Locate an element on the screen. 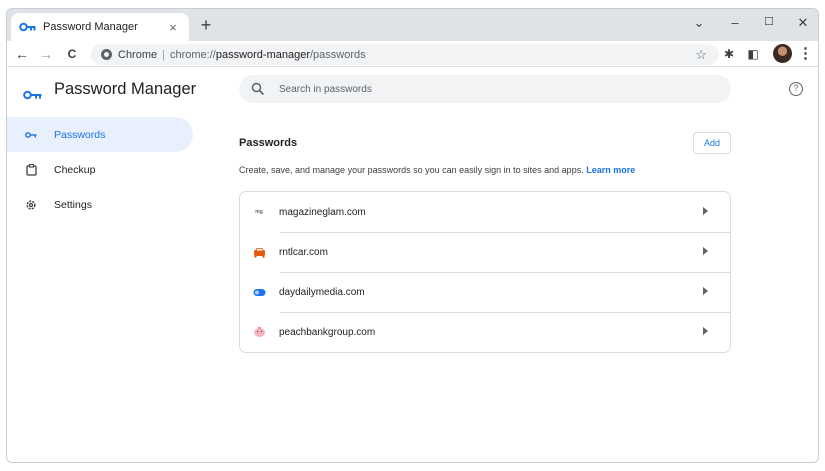 This screenshot has width=825, height=471. learn-more-link: Learn more is located at coordinates (610, 170).